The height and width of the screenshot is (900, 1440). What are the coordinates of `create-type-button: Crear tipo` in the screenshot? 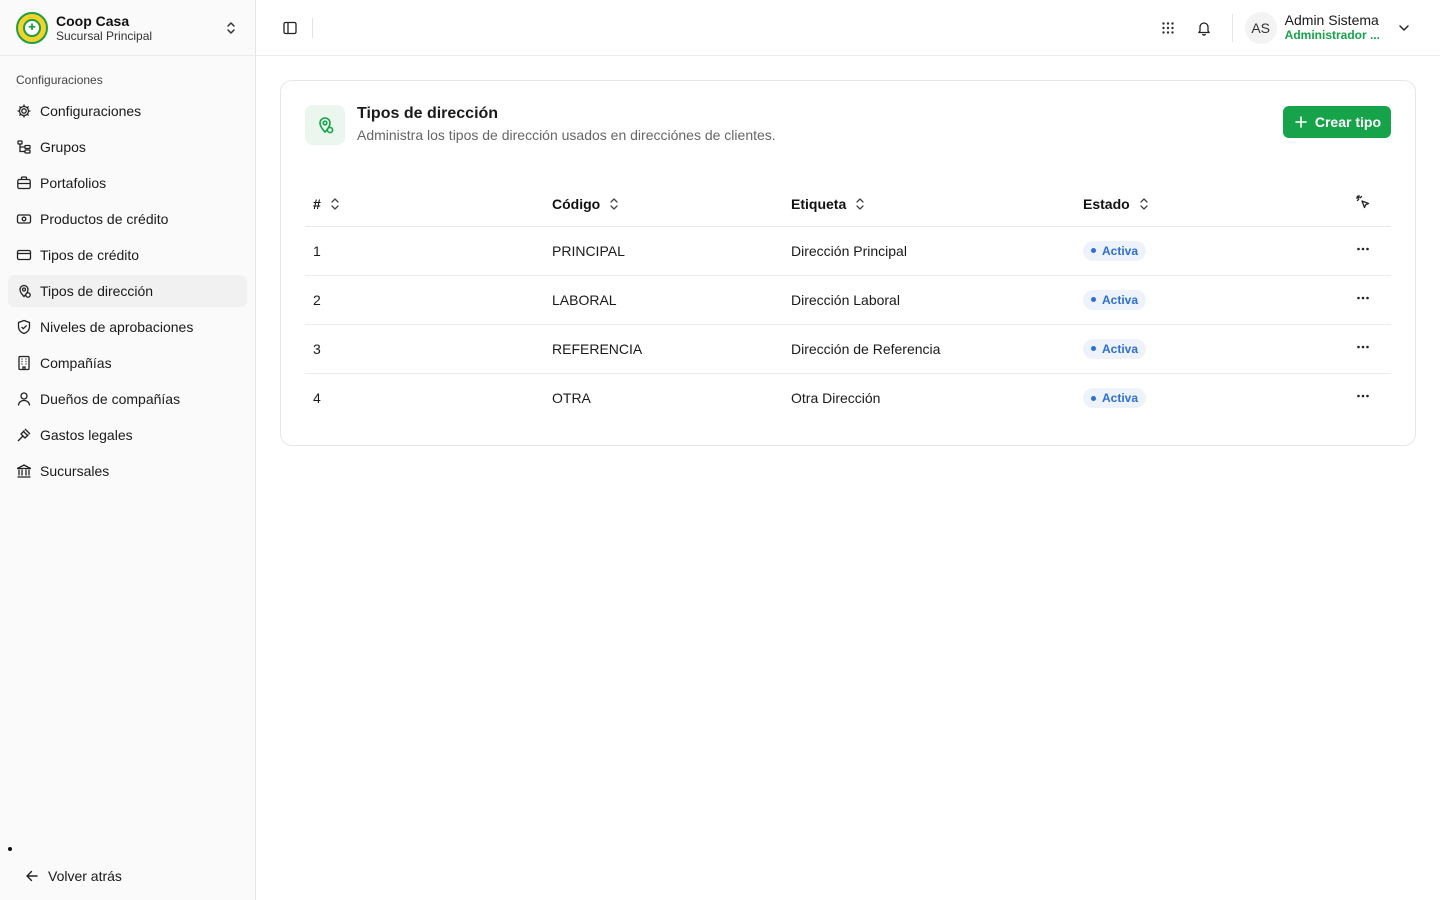 It's located at (1336, 122).